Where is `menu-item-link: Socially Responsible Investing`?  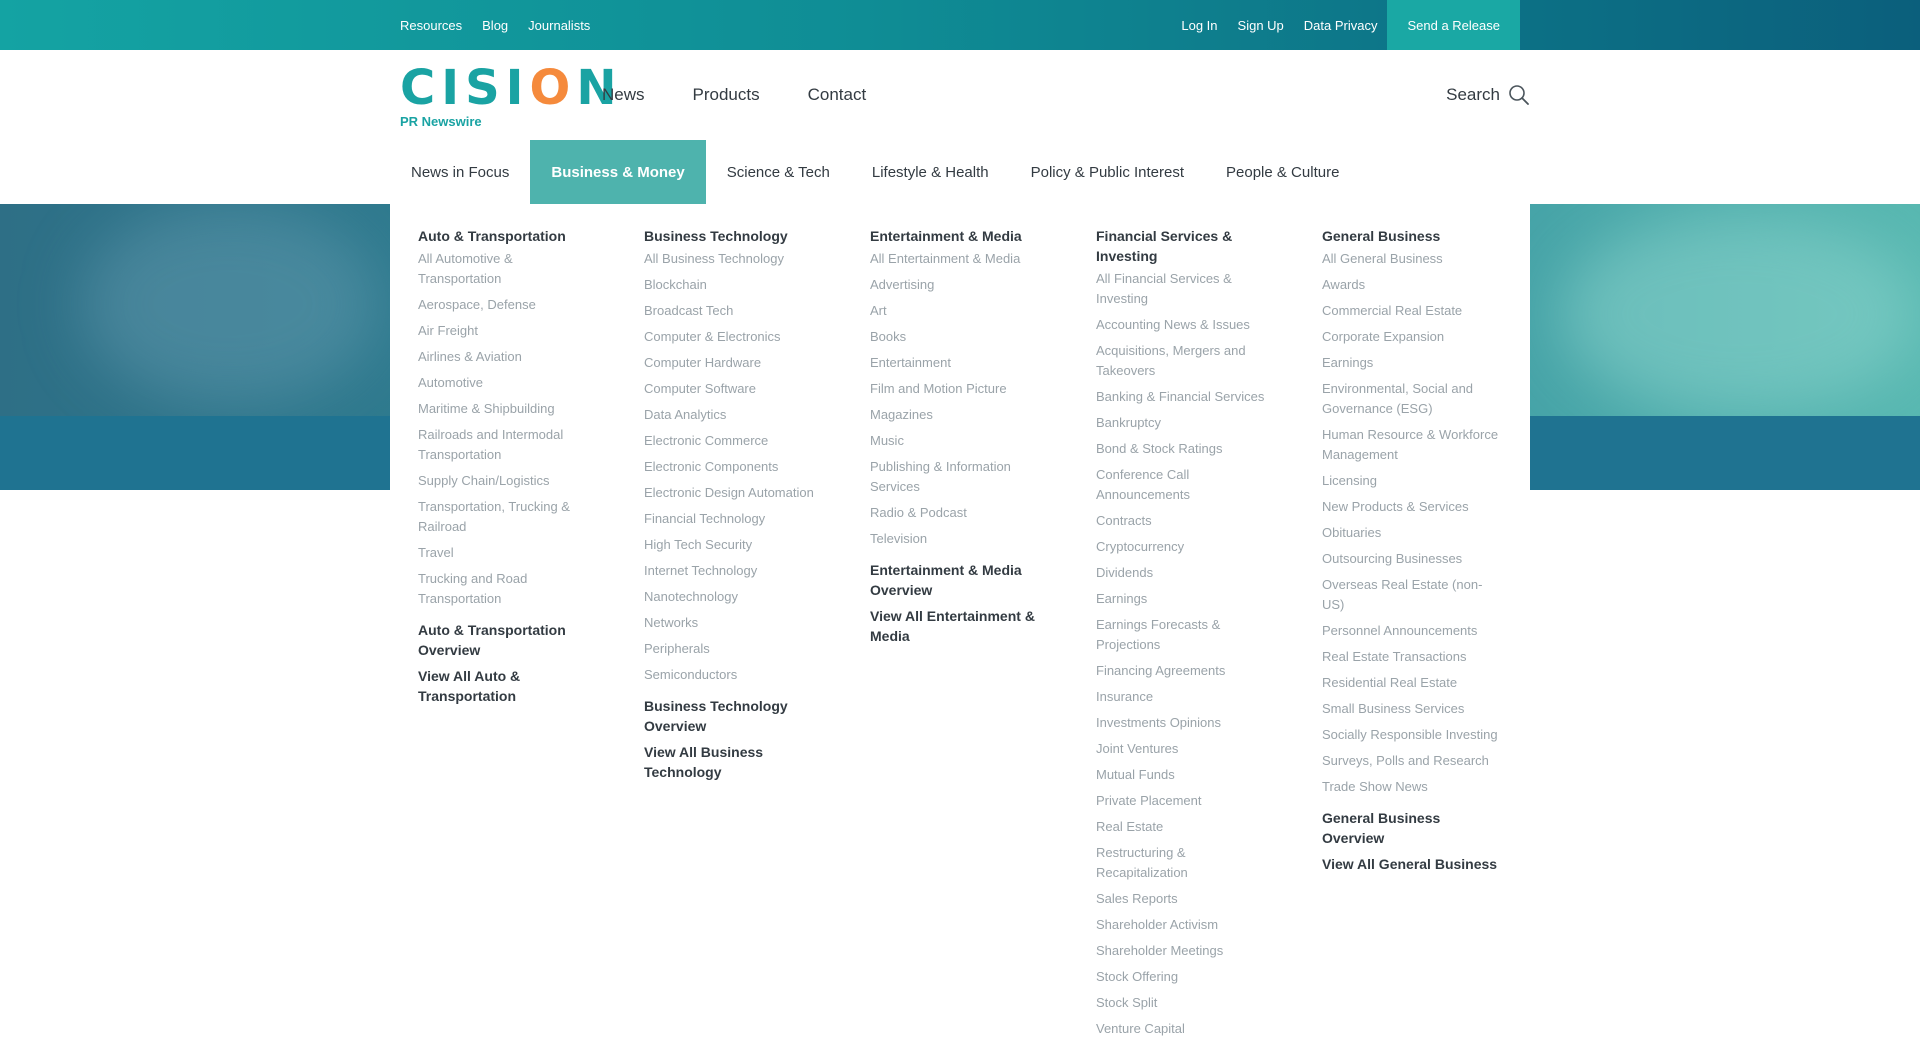 menu-item-link: Socially Responsible Investing is located at coordinates (1412, 735).